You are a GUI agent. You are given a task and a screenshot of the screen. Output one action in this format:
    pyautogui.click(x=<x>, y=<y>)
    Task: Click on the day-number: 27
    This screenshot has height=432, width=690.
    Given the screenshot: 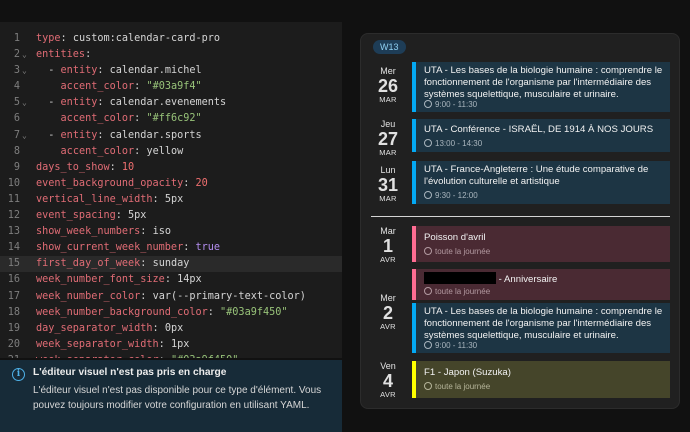 What is the action you would take?
    pyautogui.click(x=388, y=139)
    